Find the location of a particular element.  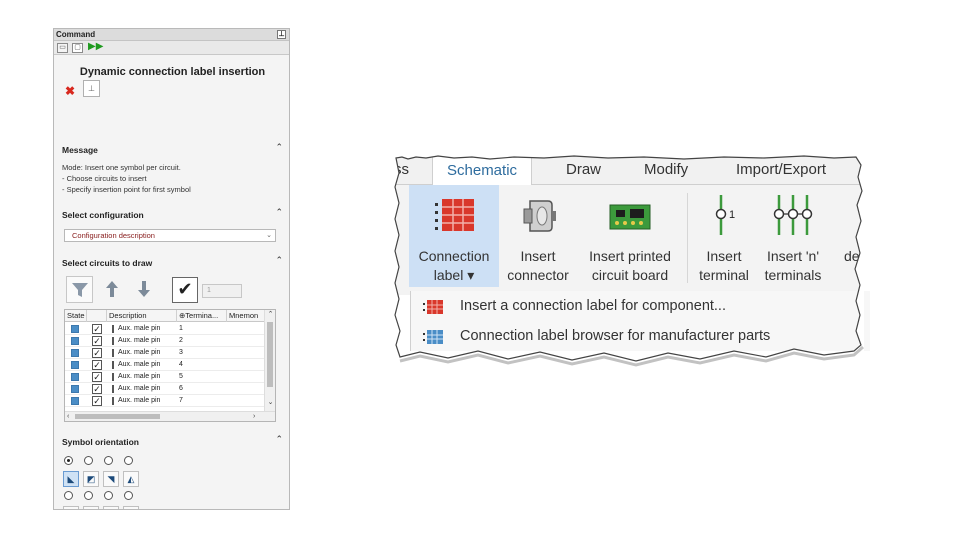

orientation-right-icon: ◣ is located at coordinates (71, 479).